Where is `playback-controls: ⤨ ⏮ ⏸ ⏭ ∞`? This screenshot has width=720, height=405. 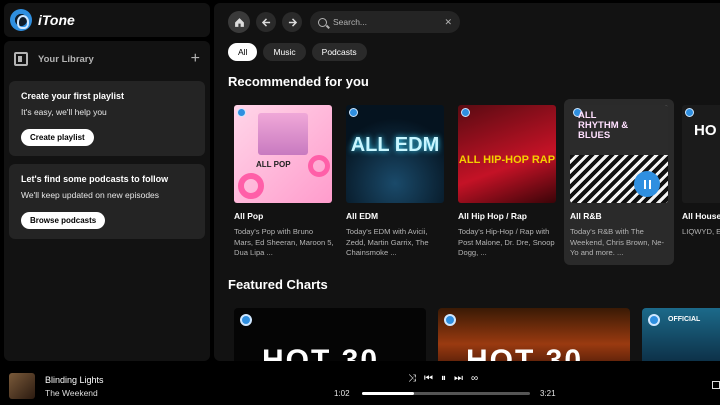
playback-controls: ⤨ ⏮ ⏸ ⏭ ∞ is located at coordinates (443, 378).